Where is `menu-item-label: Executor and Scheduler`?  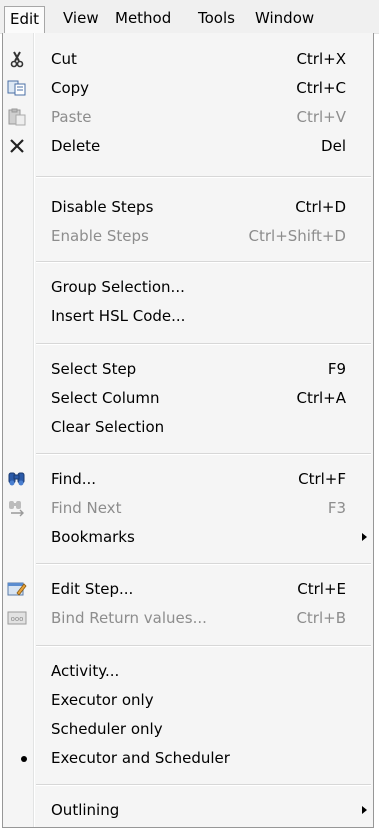
menu-item-label: Executor and Scheduler is located at coordinates (140, 758).